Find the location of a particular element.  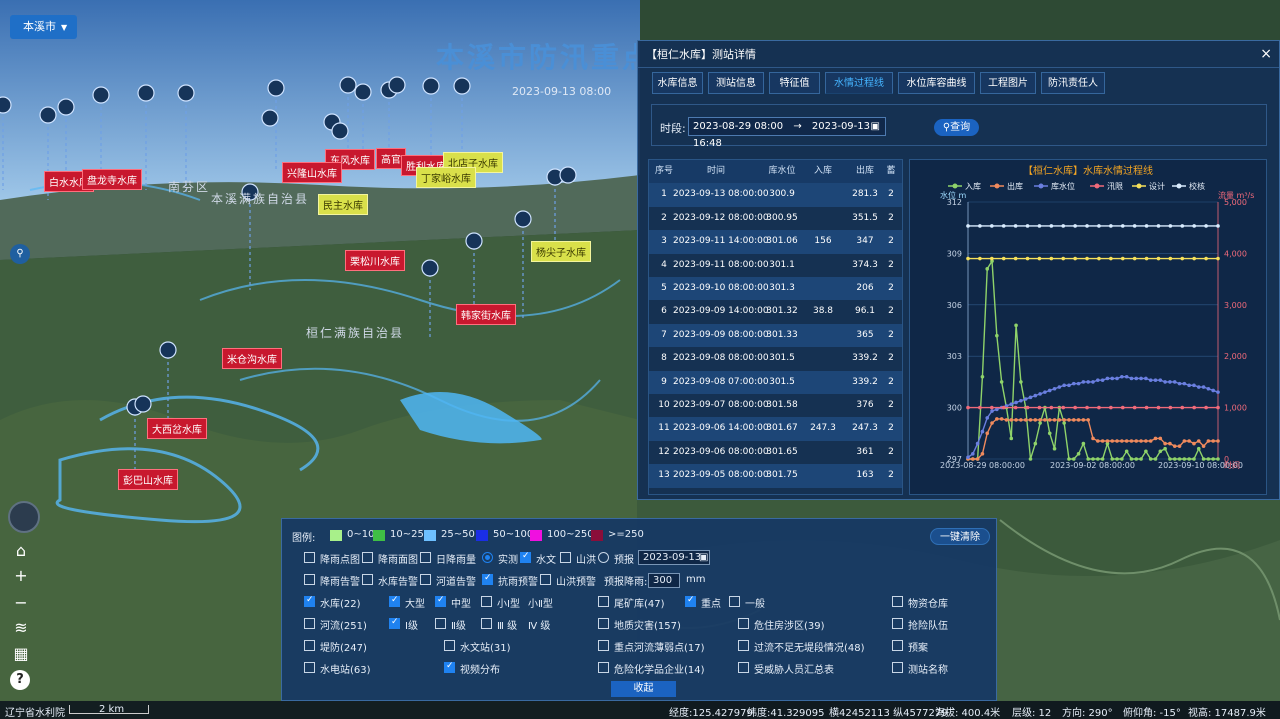

forecast-rain-input: 300 is located at coordinates (664, 580).